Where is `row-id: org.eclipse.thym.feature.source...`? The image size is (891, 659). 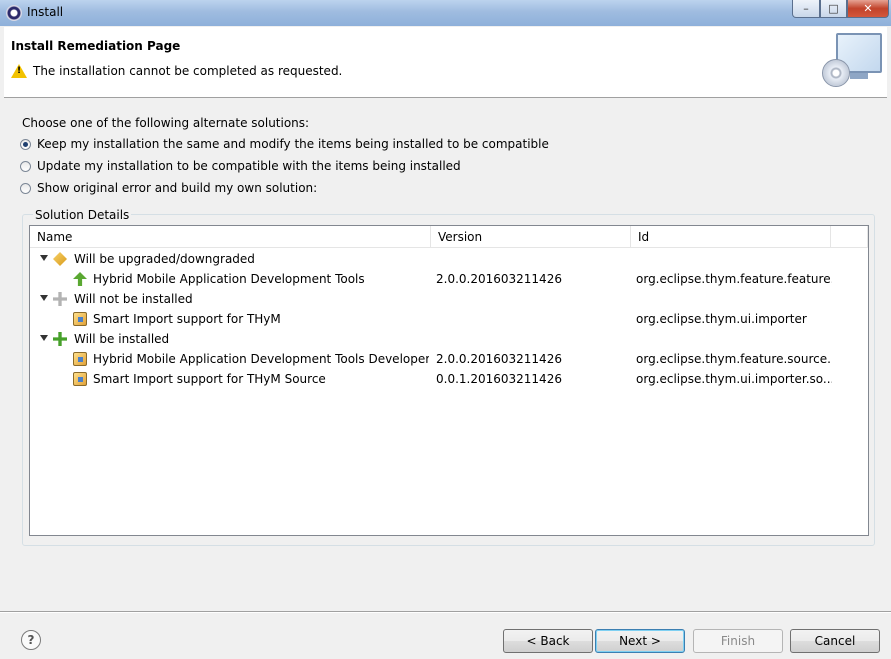 row-id: org.eclipse.thym.feature.source... is located at coordinates (734, 359).